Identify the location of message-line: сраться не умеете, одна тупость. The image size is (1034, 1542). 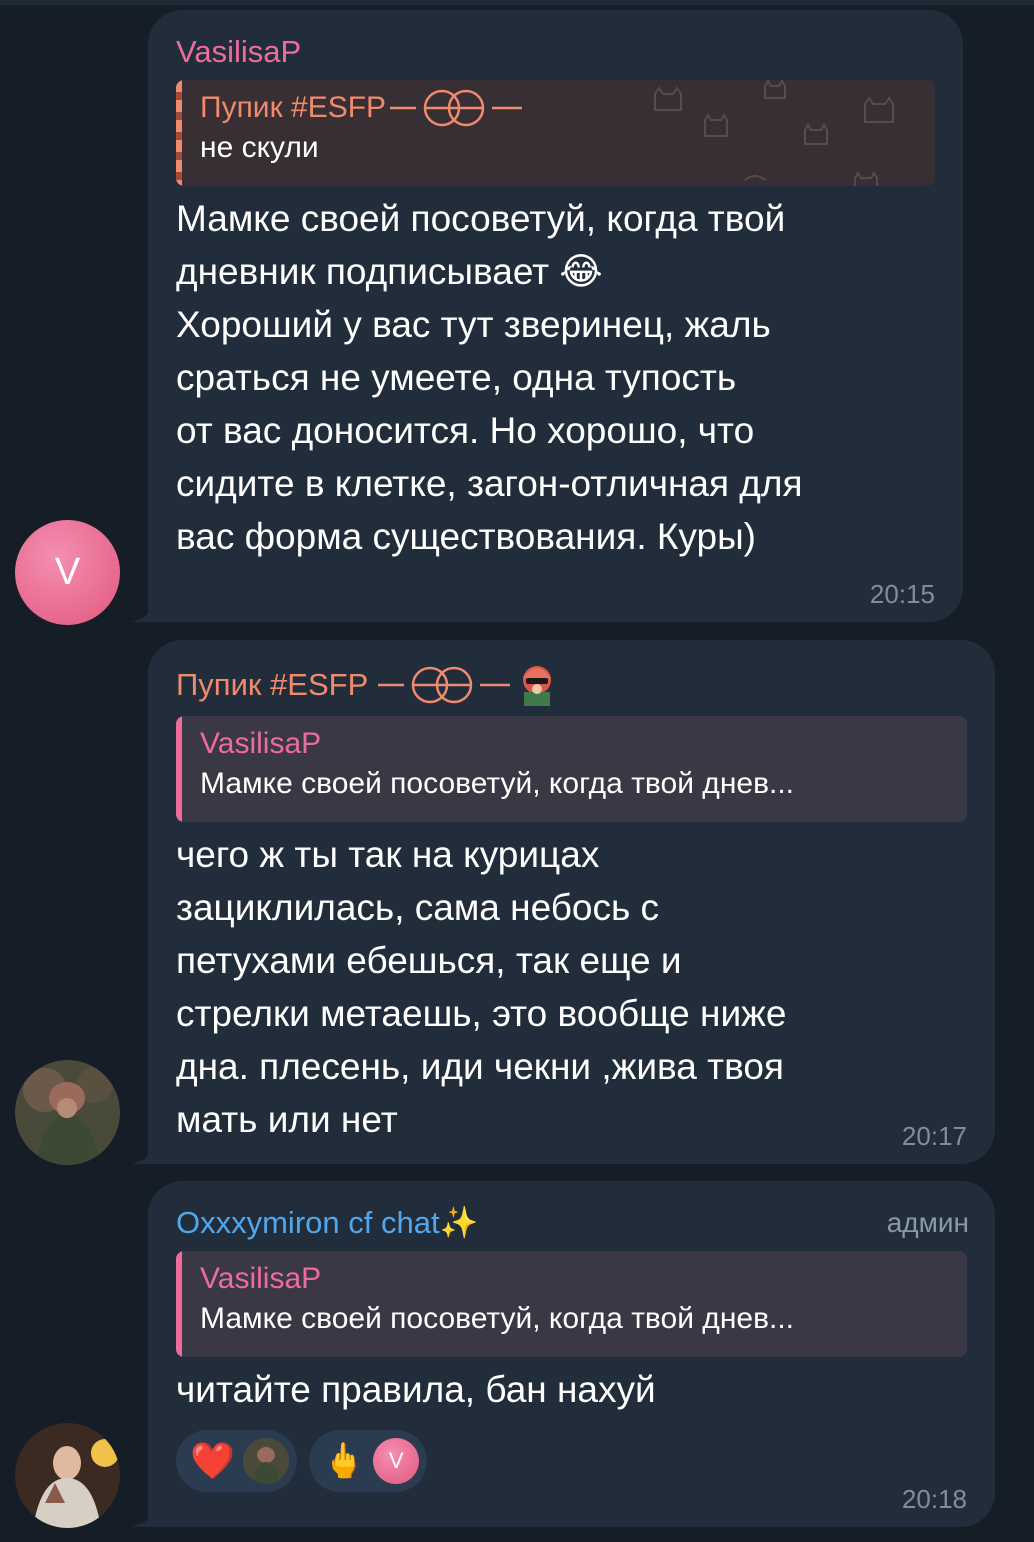
(456, 377).